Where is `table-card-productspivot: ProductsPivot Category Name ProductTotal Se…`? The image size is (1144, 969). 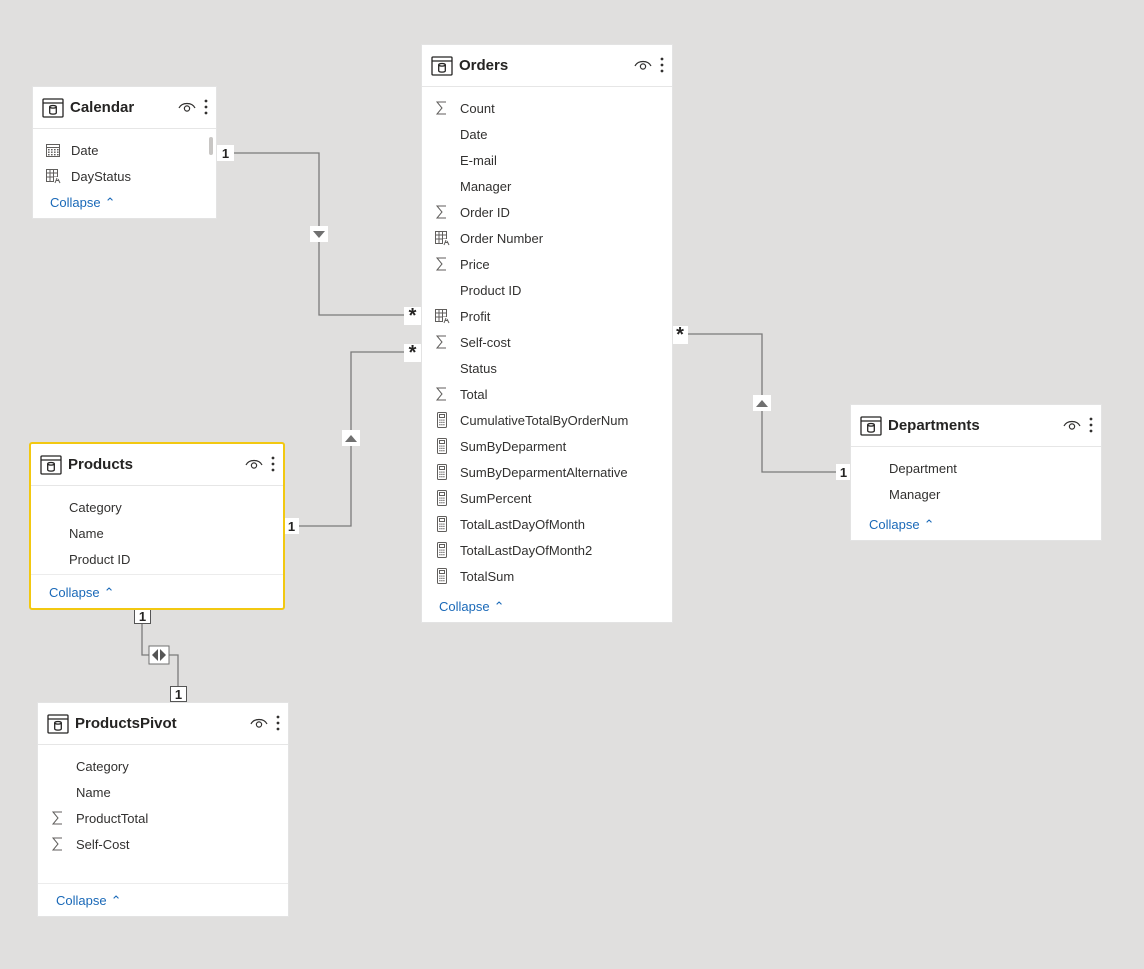 table-card-productspivot: ProductsPivot Category Name ProductTotal Se… is located at coordinates (163, 809).